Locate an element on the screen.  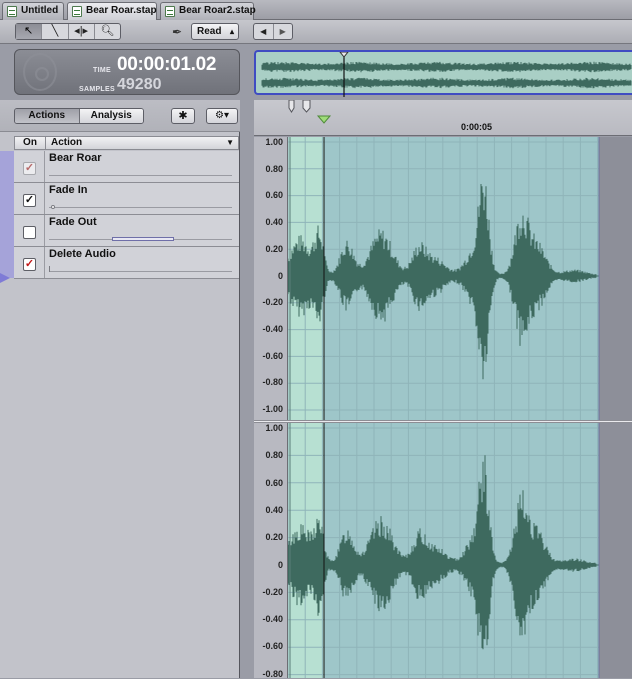
action-row-fade-out: Fade Out is located at coordinates (126, 231).